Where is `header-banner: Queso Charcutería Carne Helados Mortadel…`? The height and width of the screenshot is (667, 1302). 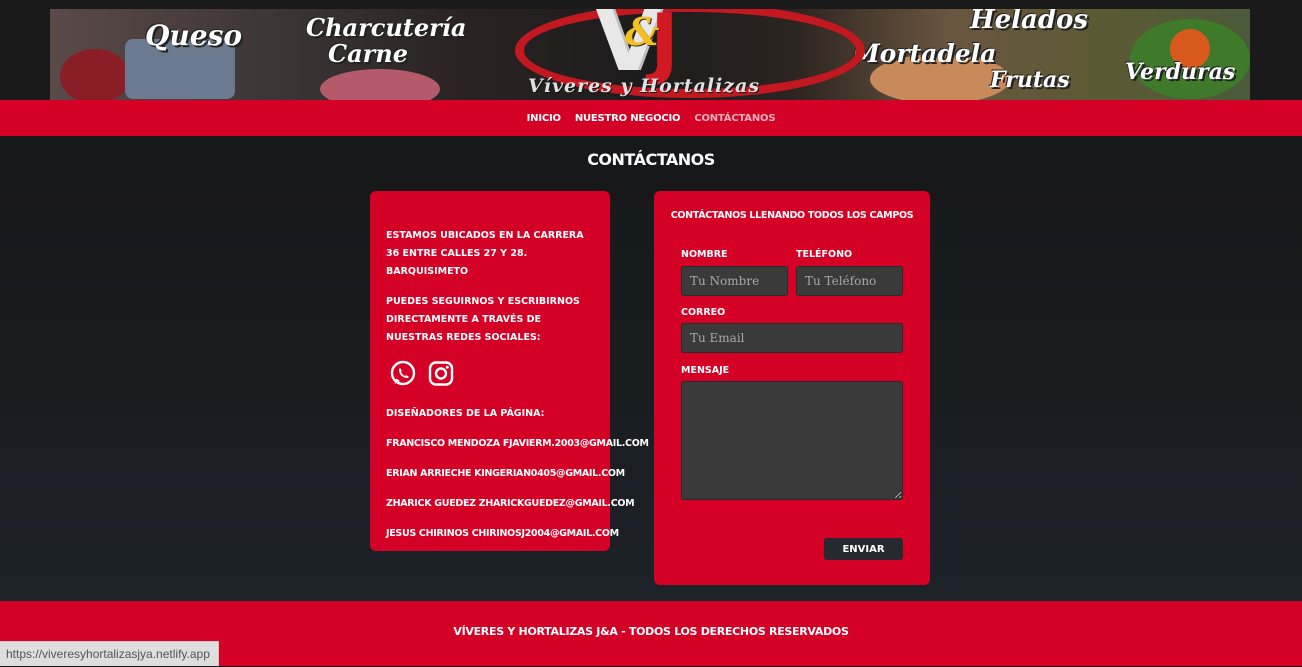 header-banner: Queso Charcutería Carne Helados Mortadel… is located at coordinates (650, 54).